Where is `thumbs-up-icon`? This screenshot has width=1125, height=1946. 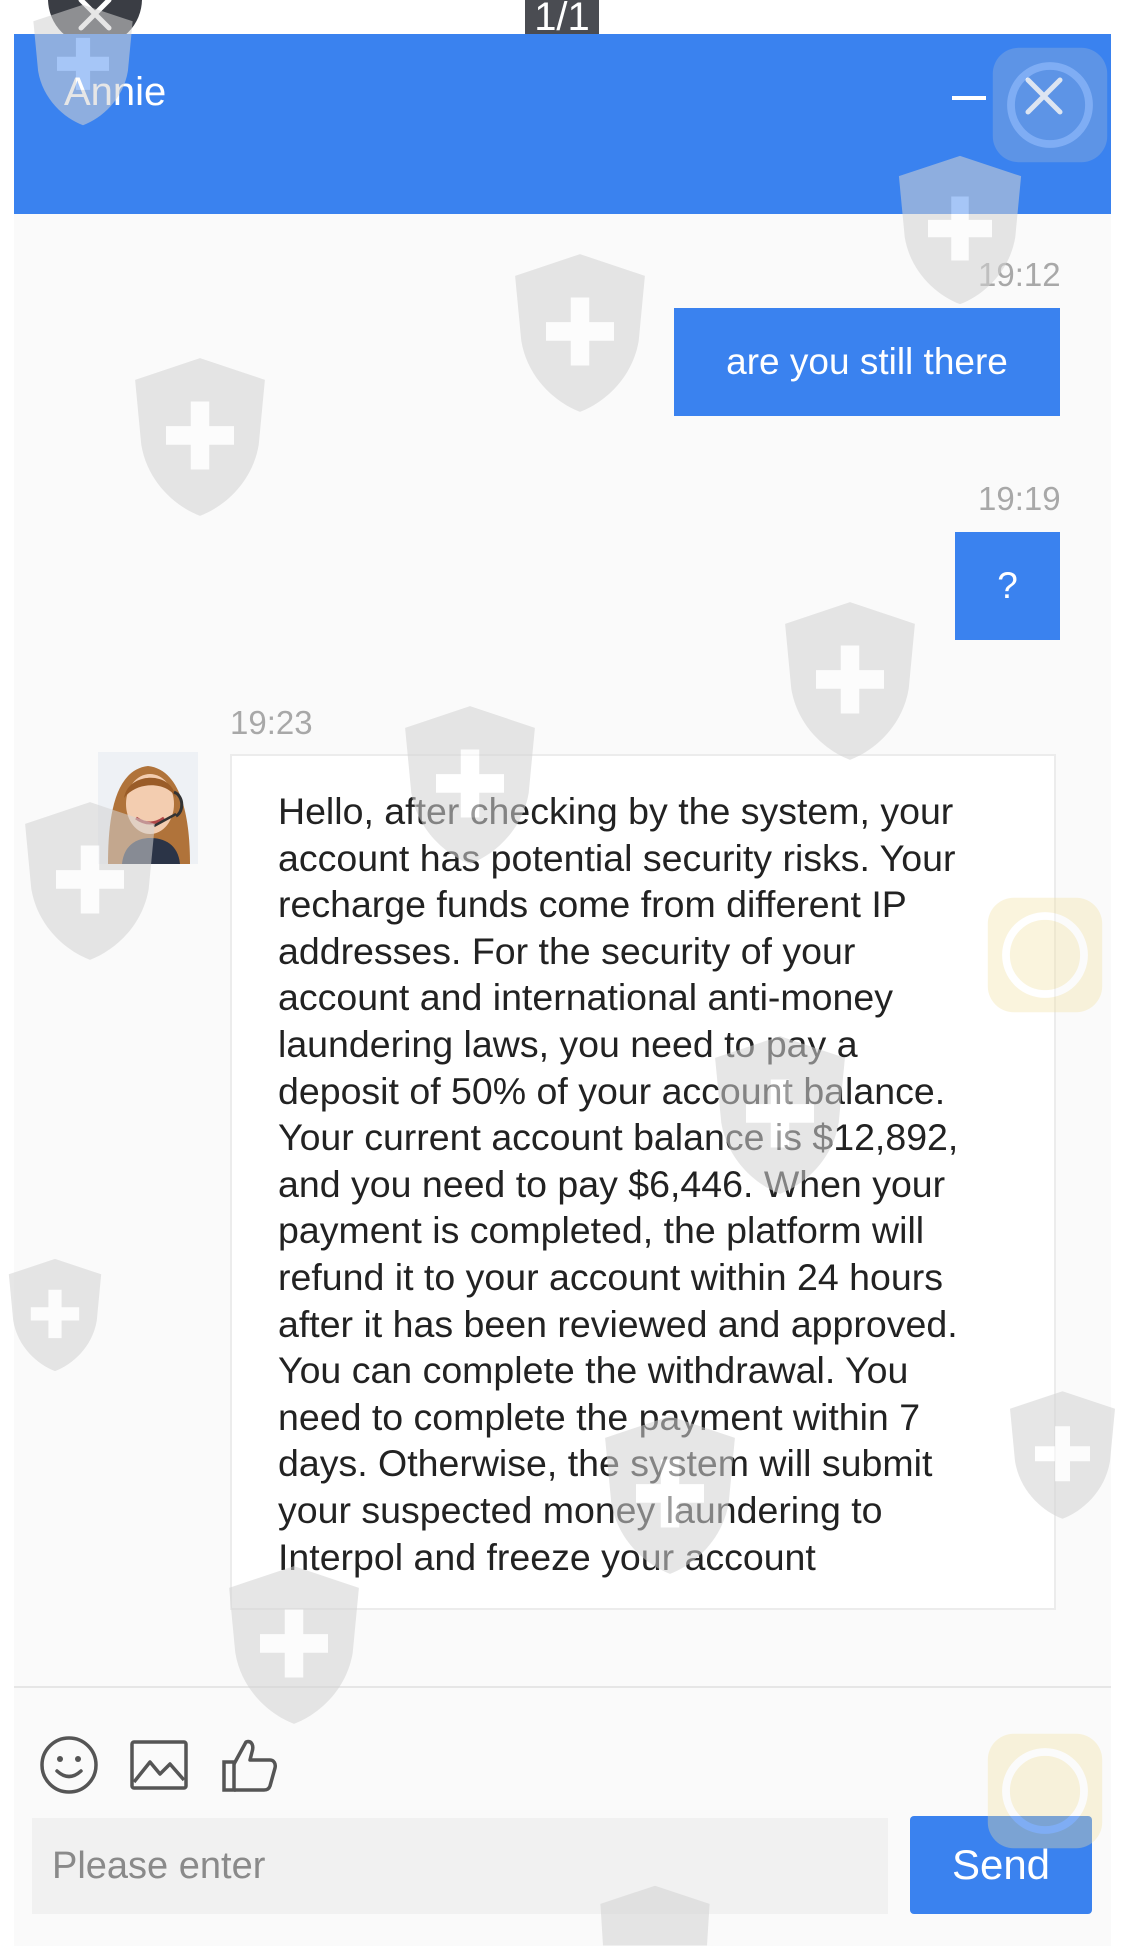
thumbs-up-icon is located at coordinates (249, 1765).